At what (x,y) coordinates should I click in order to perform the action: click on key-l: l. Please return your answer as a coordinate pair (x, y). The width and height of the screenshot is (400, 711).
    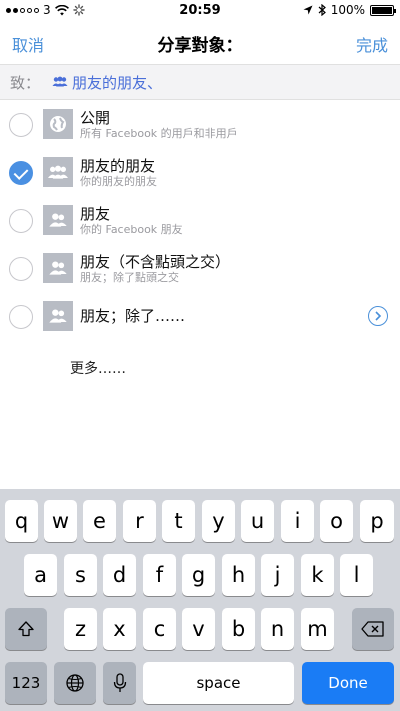
    Looking at the image, I should click on (356, 575).